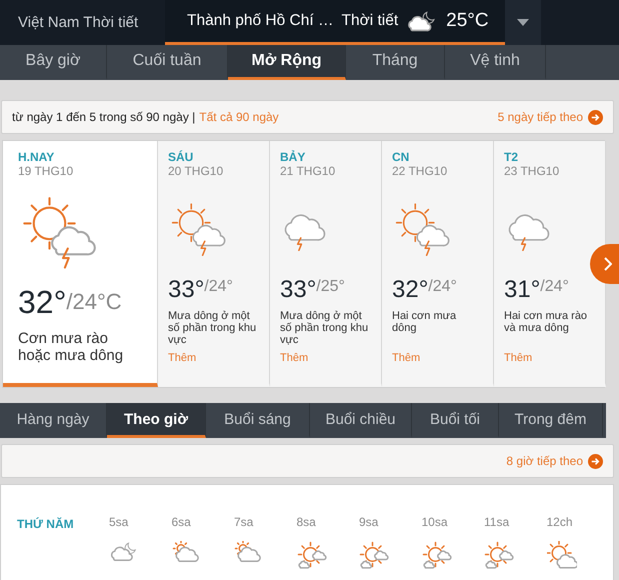 Image resolution: width=619 pixels, height=580 pixels. I want to click on caret-icon, so click(523, 22).